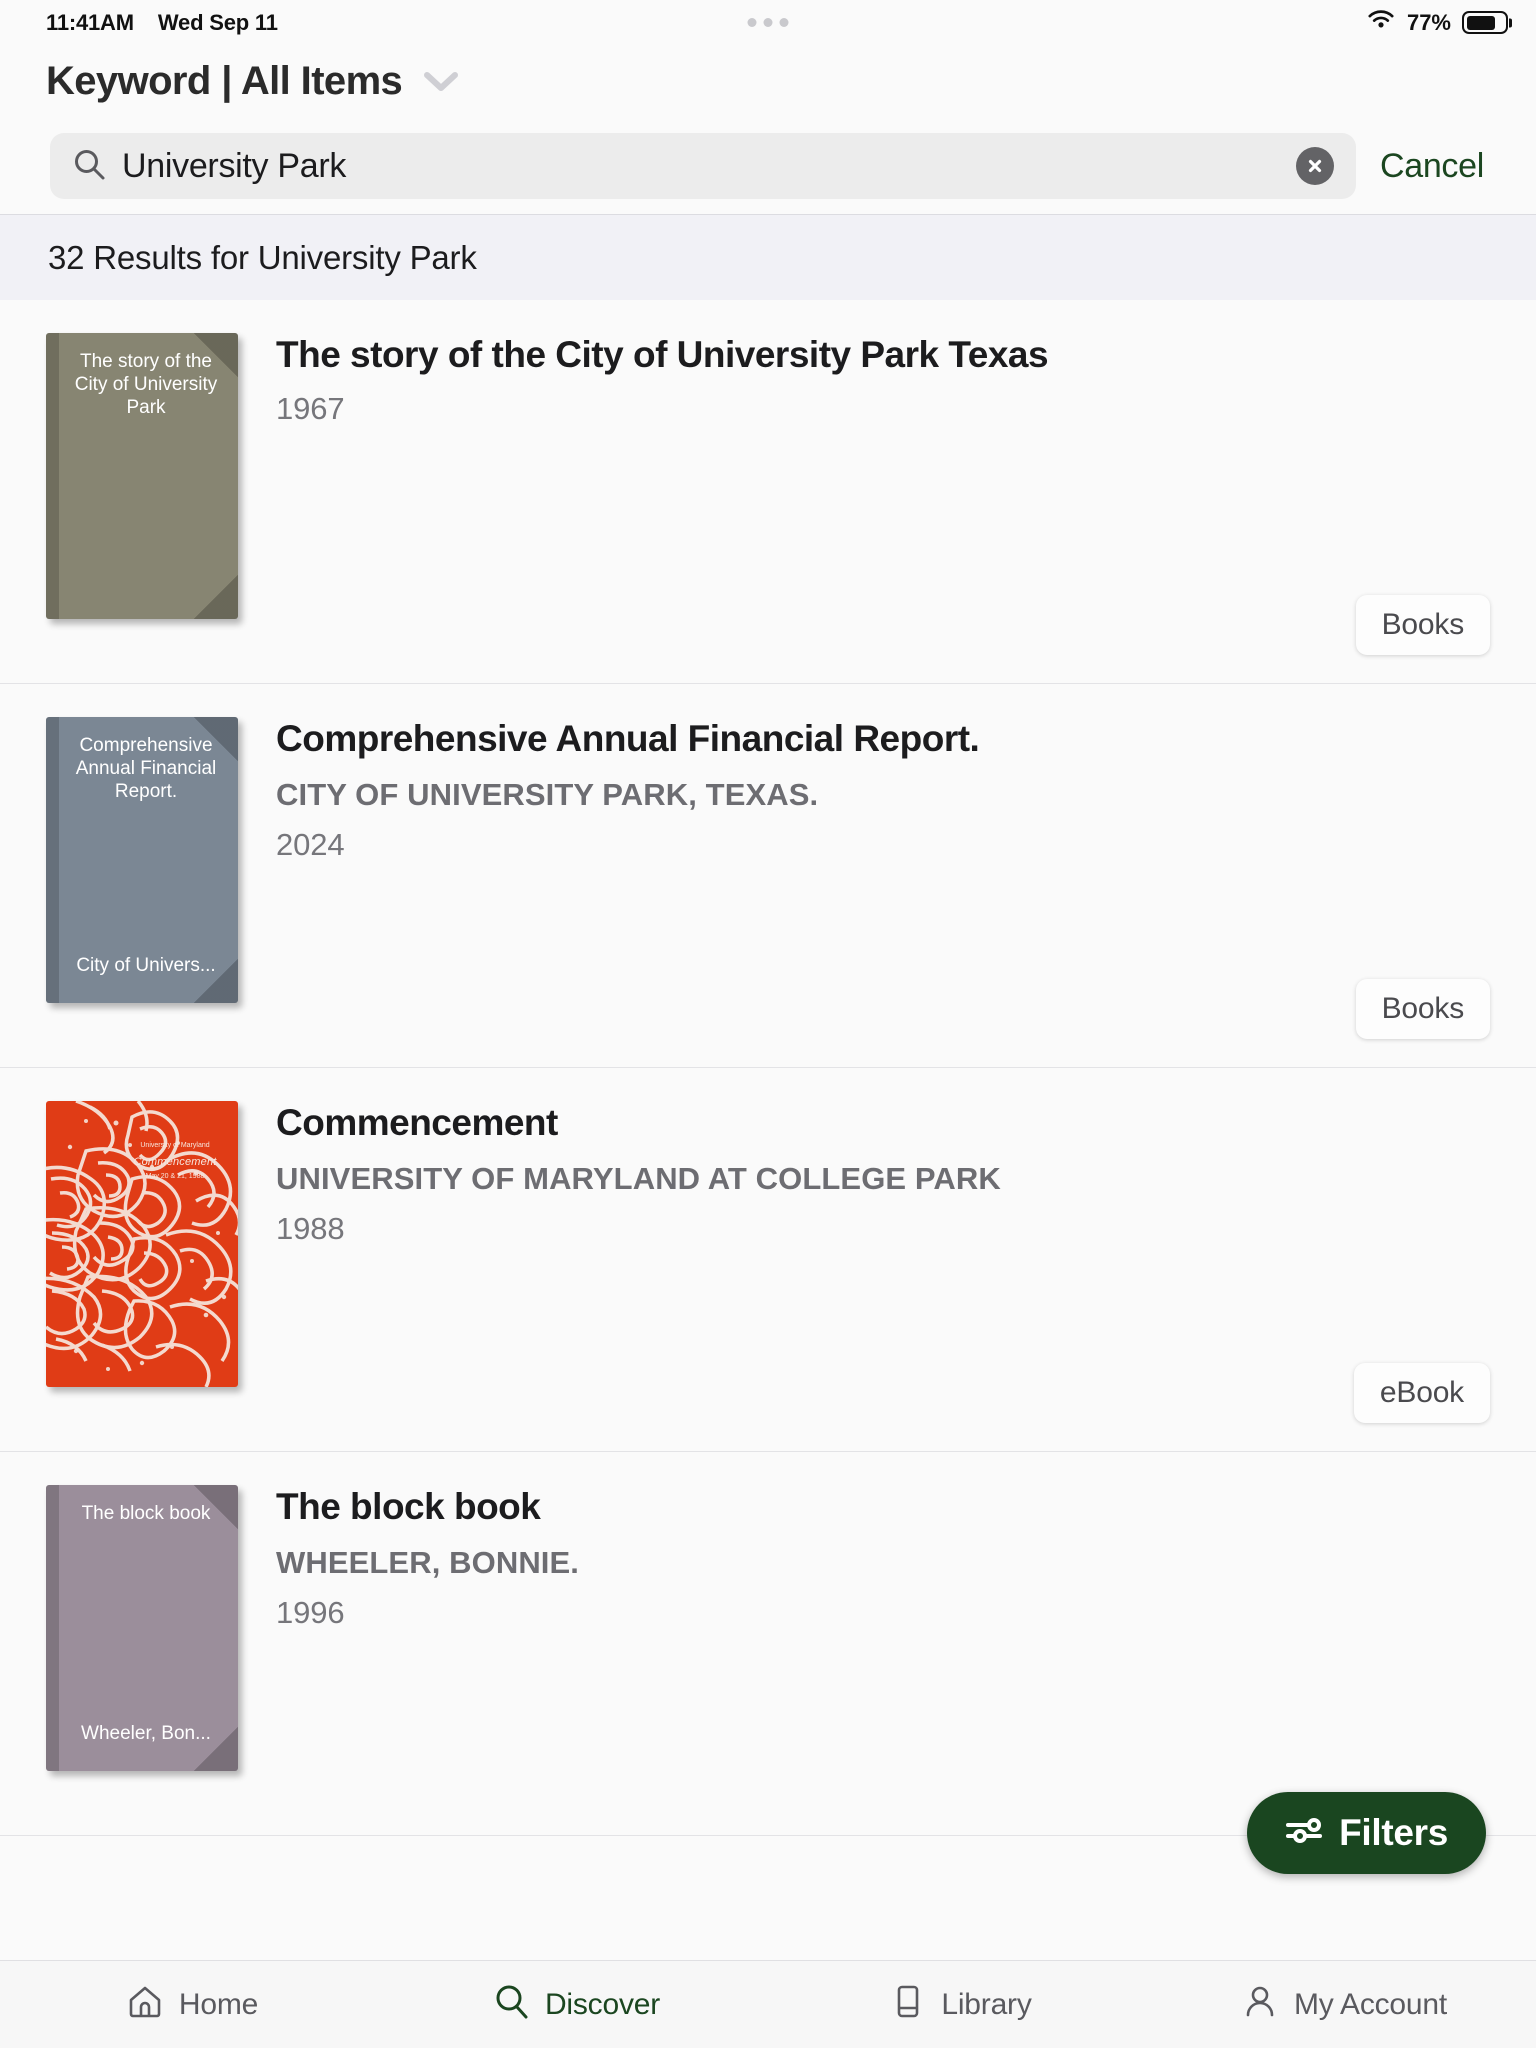  Describe the element at coordinates (638, 1178) in the screenshot. I see `result-author: UNIVERSITY OF MARYLAND AT COLLEGE PARK` at that location.